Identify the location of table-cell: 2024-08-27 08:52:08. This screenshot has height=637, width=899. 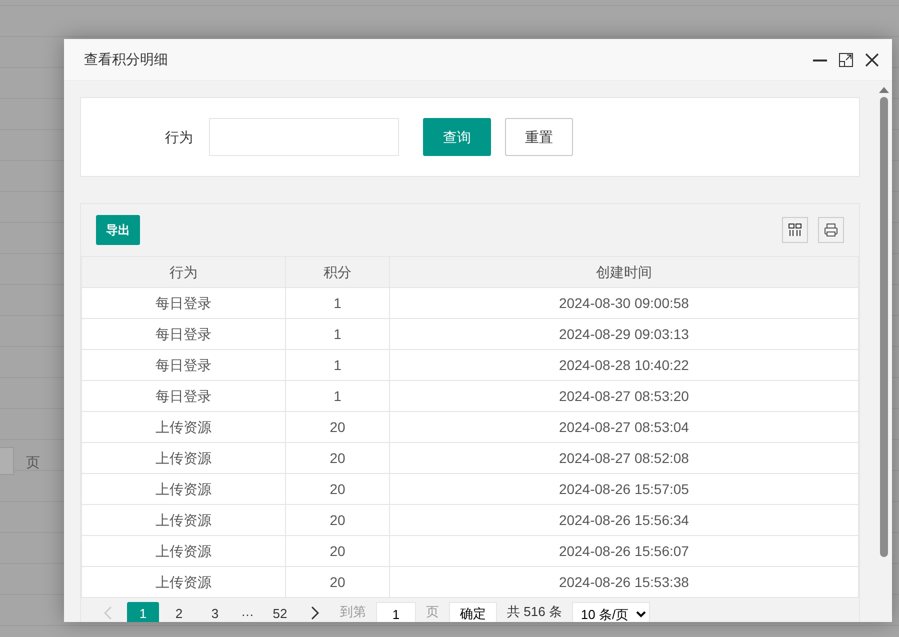
(623, 458).